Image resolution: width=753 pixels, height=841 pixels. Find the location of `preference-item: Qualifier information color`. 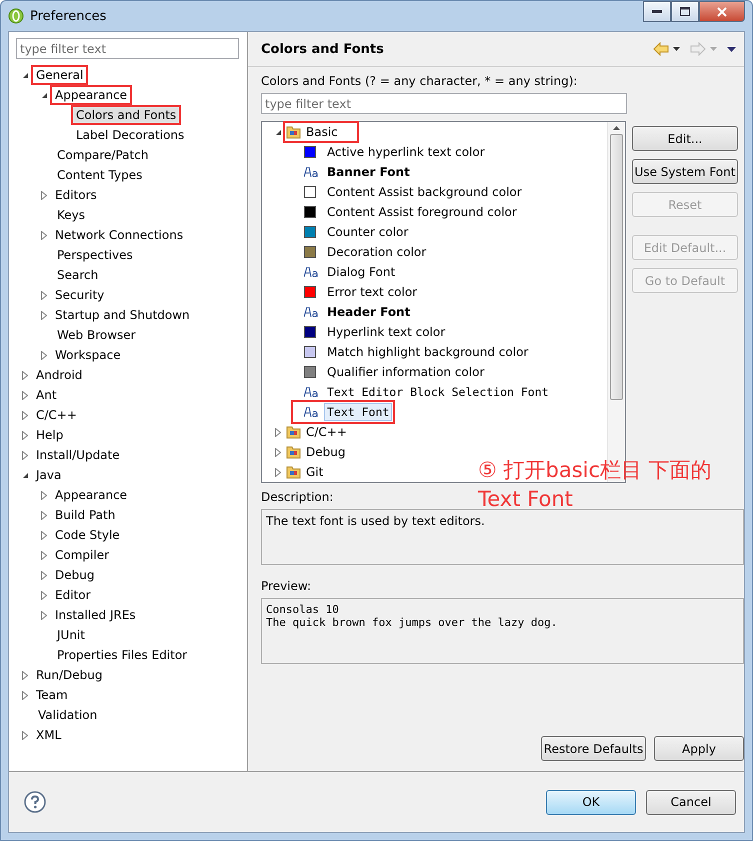

preference-item: Qualifier information color is located at coordinates (406, 372).